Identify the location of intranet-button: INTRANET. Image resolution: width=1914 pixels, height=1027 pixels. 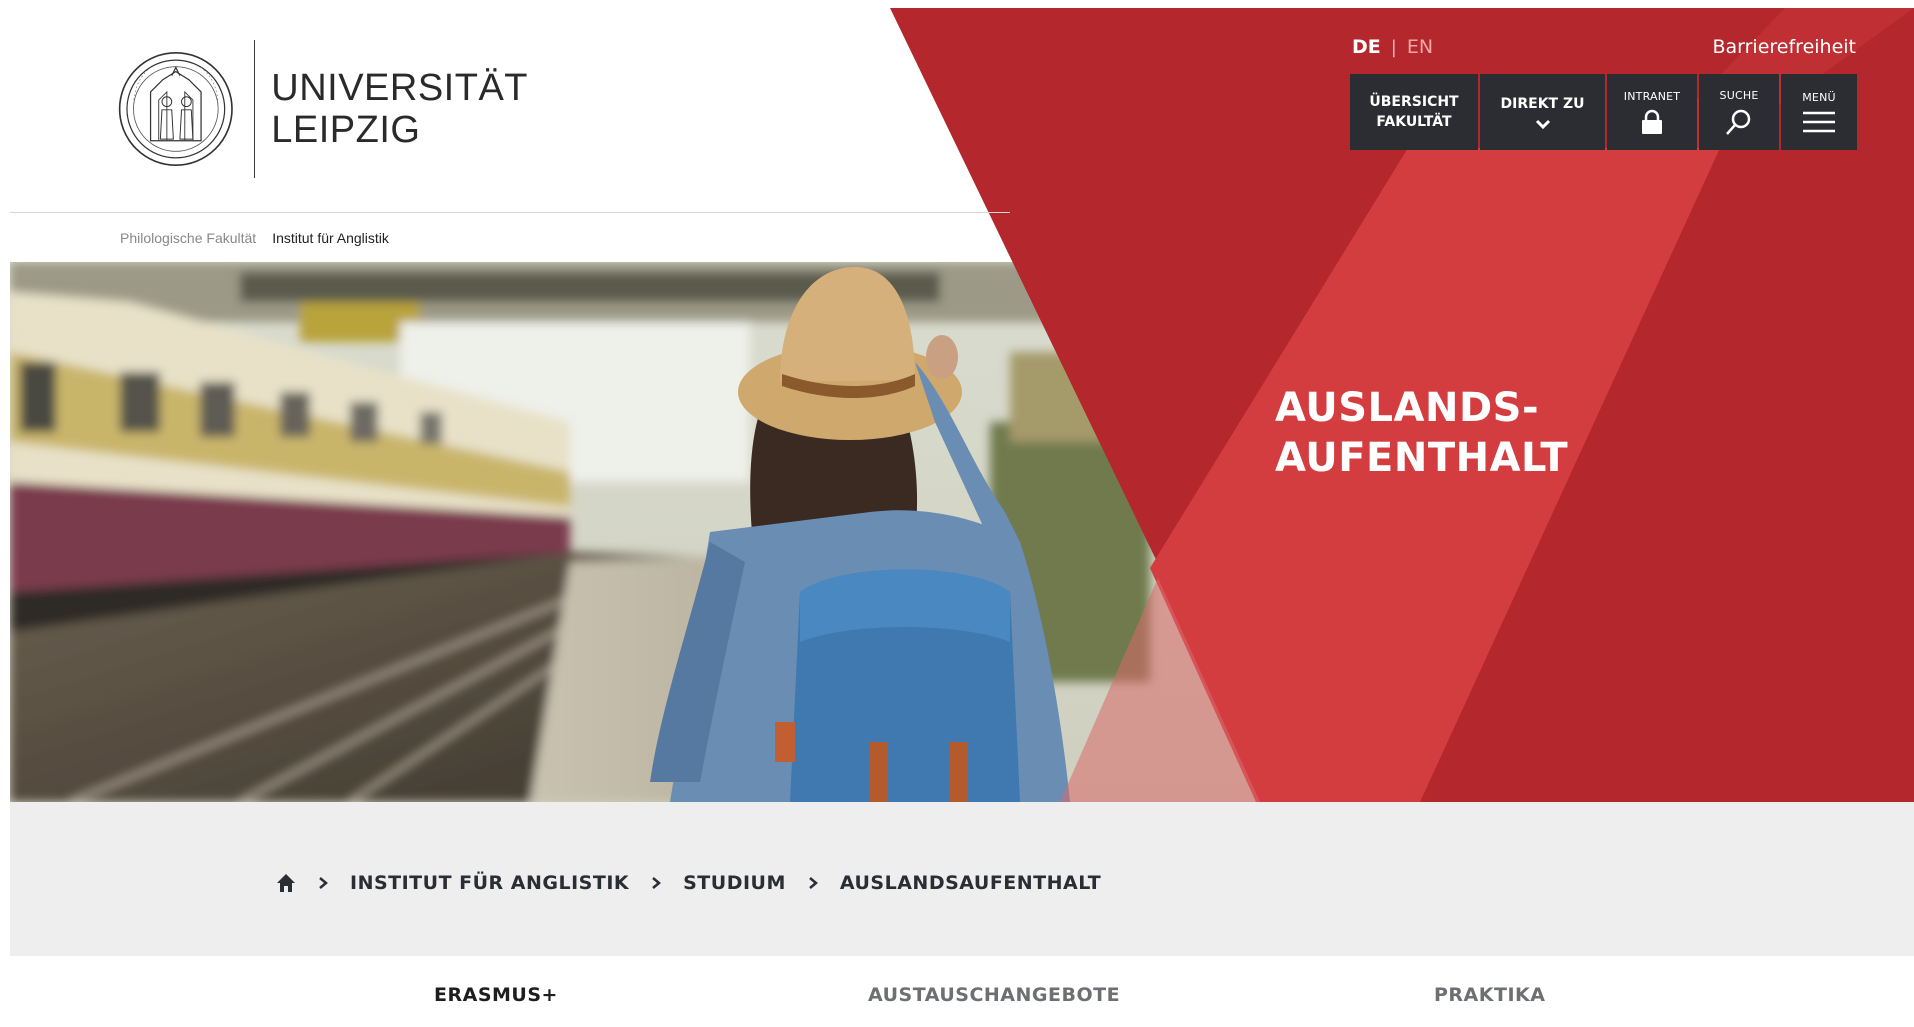
(1652, 112).